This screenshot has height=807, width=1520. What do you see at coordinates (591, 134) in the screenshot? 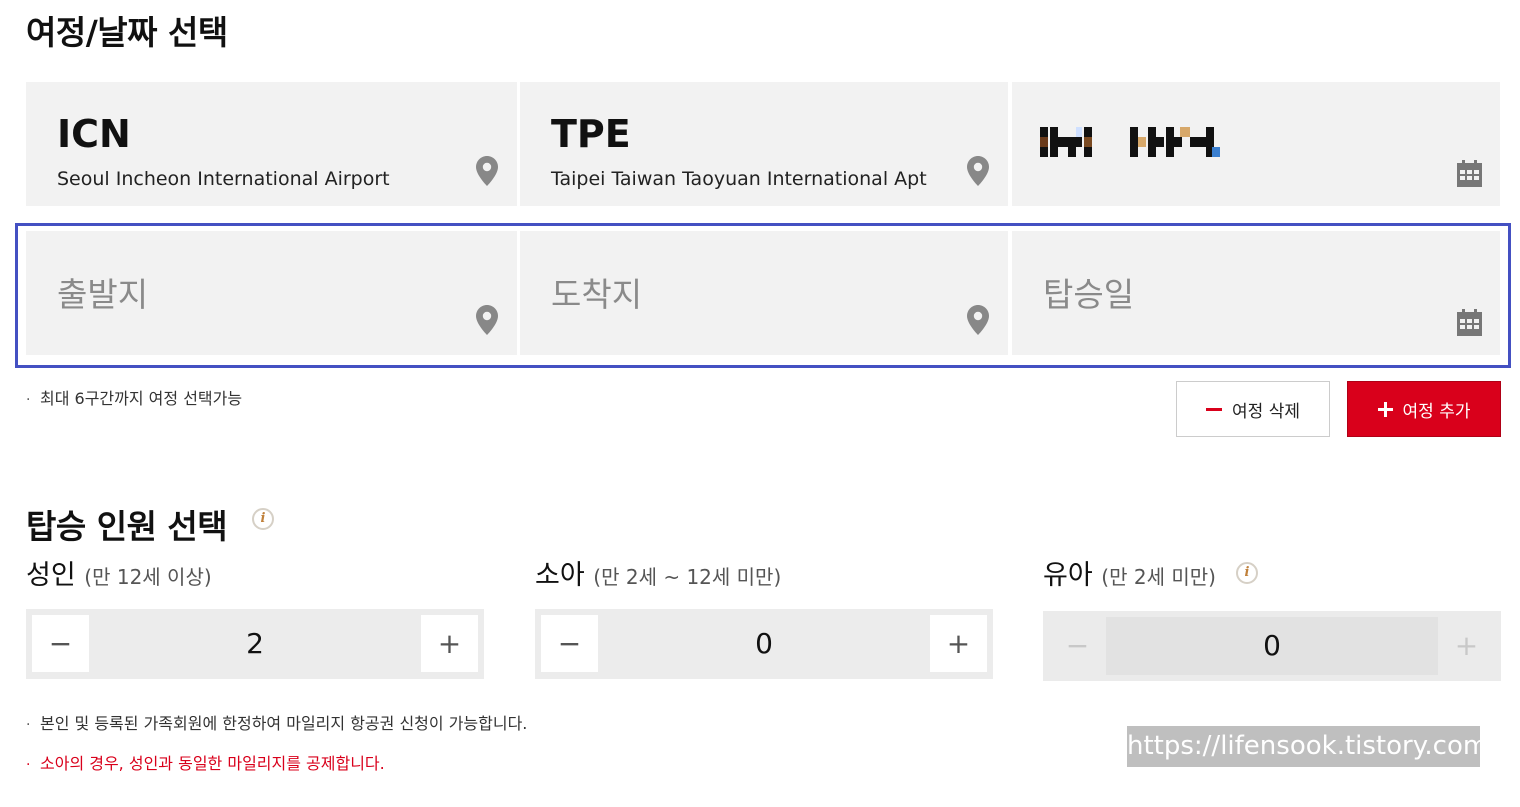
I see `destination-code: TPE` at bounding box center [591, 134].